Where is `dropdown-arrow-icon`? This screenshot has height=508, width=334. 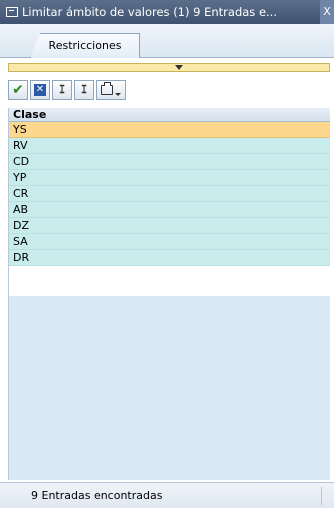 dropdown-arrow-icon is located at coordinates (118, 94).